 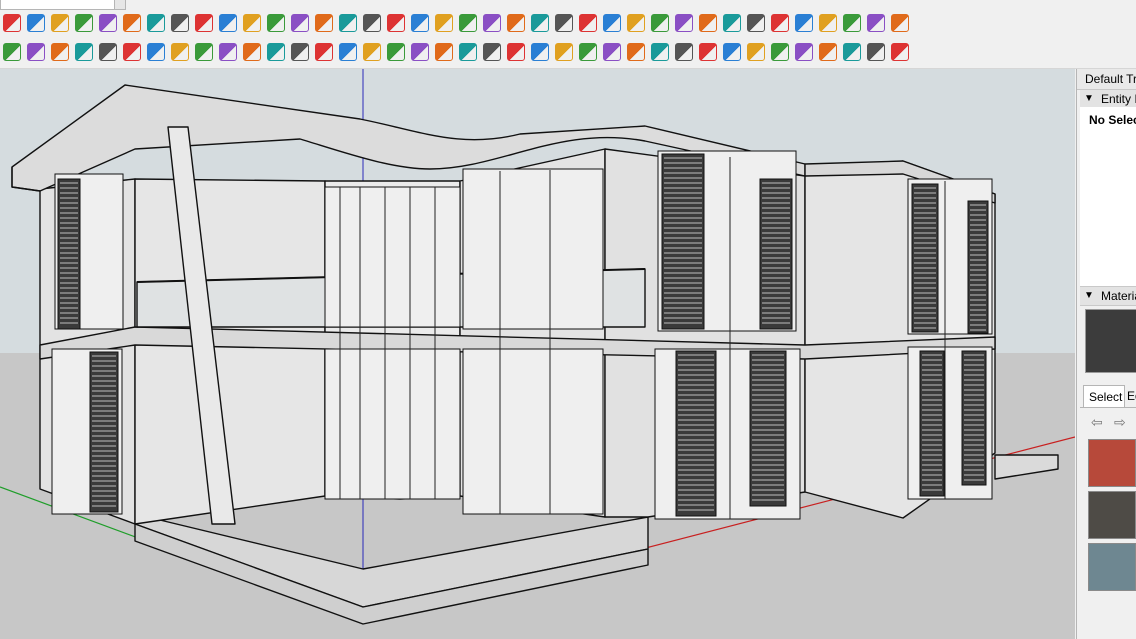 What do you see at coordinates (156, 23) in the screenshot?
I see `rotate-icon` at bounding box center [156, 23].